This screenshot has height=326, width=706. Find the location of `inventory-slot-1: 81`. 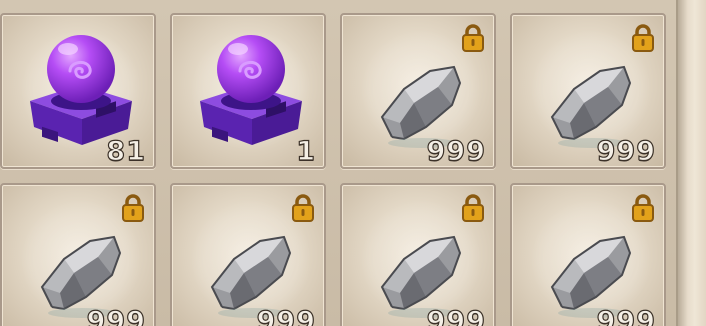

inventory-slot-1: 81 is located at coordinates (78, 91).